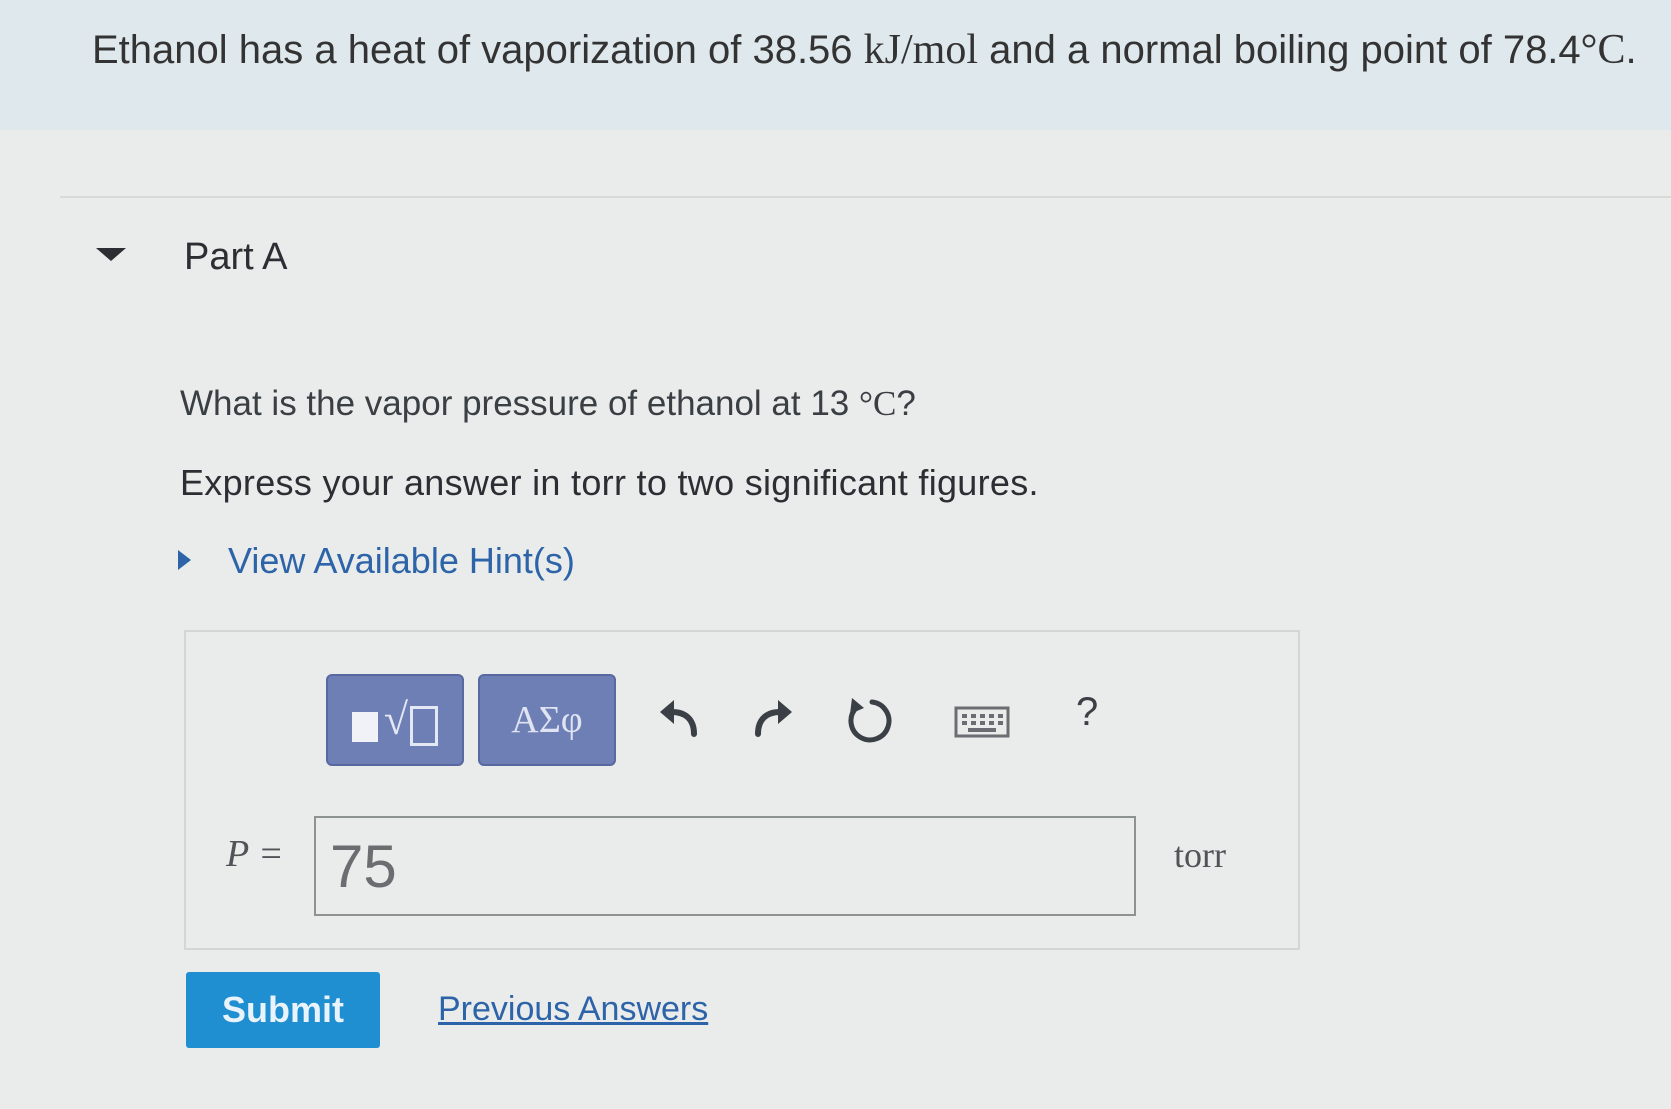  I want to click on templates-button: √, so click(395, 720).